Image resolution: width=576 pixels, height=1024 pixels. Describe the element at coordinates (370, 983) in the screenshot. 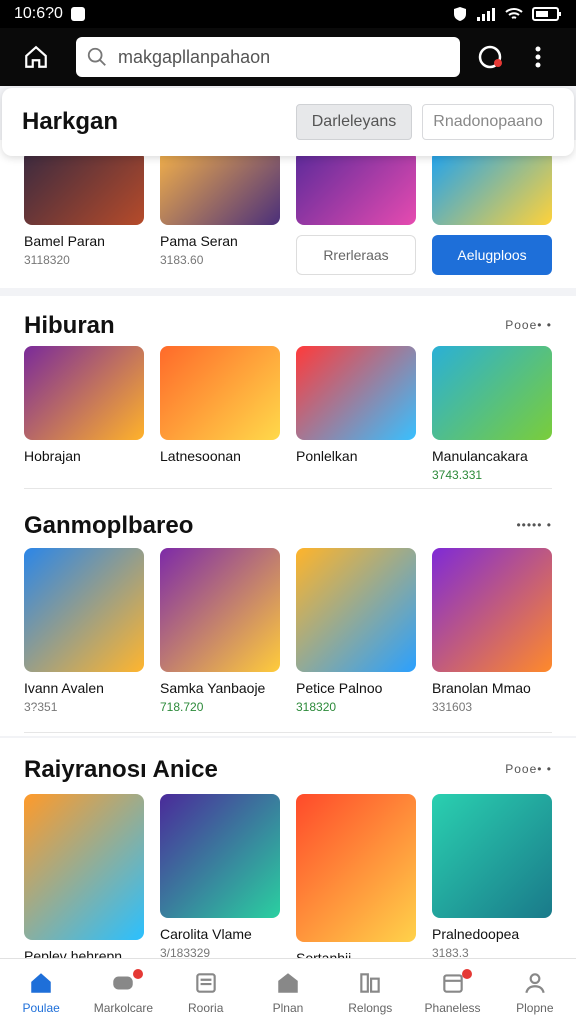

I see `library-icon` at that location.